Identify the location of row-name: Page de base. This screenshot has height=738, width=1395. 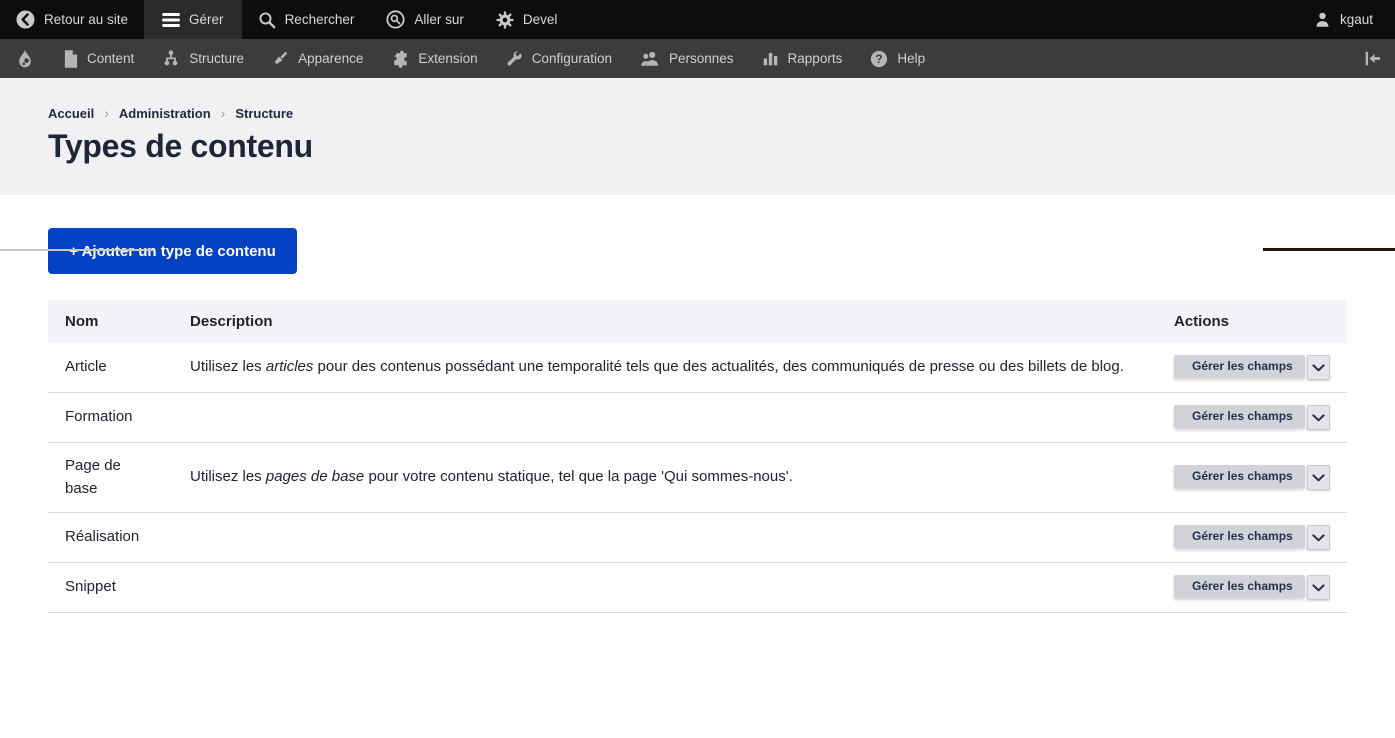
(110, 477).